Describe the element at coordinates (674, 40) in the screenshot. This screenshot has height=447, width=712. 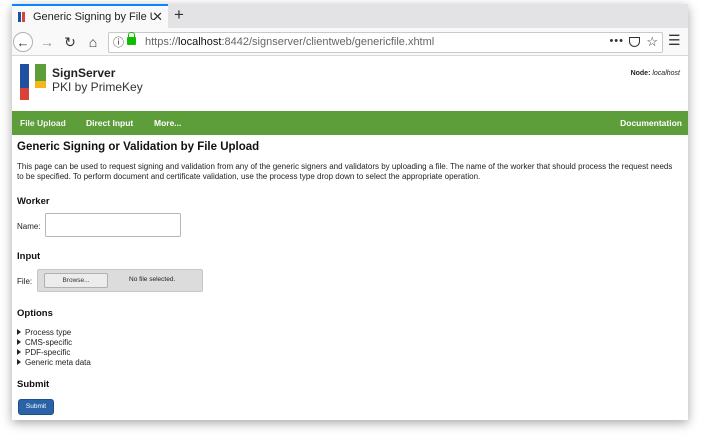
I see `hamburger-menu-icon: ☰` at that location.